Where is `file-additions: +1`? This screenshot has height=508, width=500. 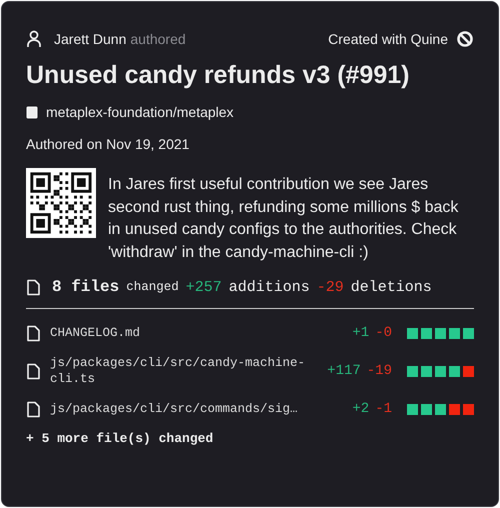 file-additions: +1 is located at coordinates (361, 333).